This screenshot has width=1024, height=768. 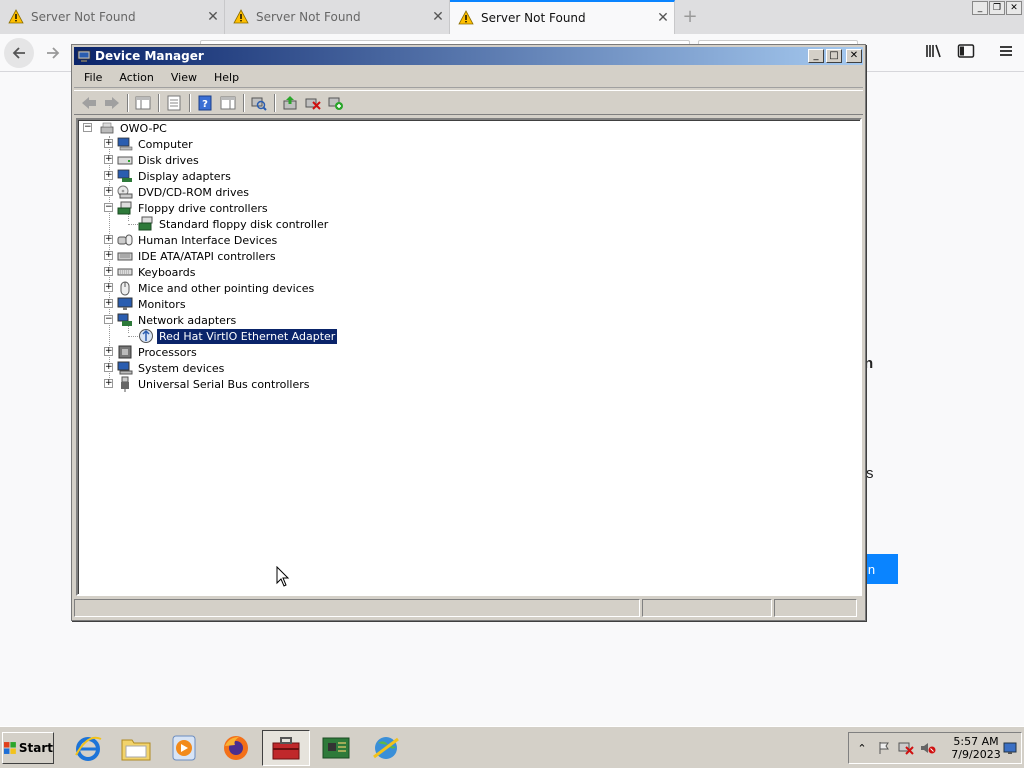 I want to click on tree-node-ide-ata-atapi-controllers: + IDE ATA/ATAPI controllers, so click(x=191, y=256).